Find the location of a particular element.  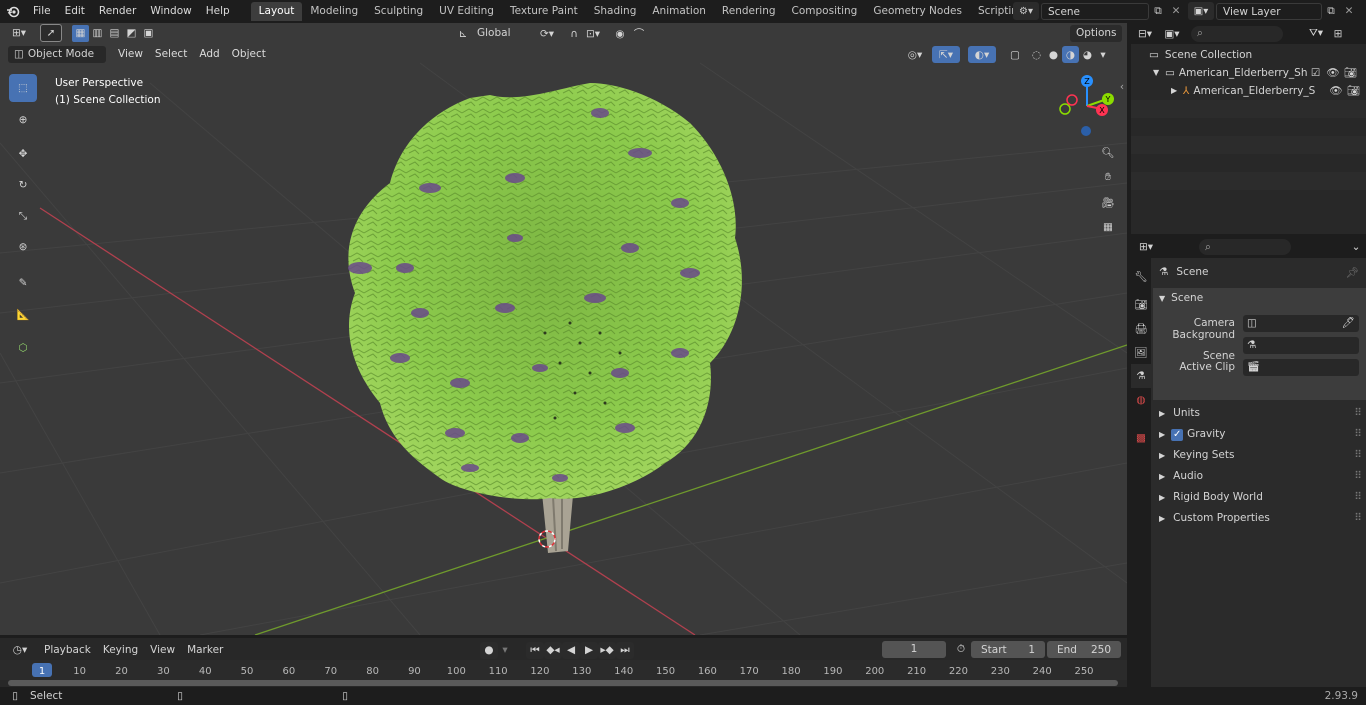

close-view-layer-icon: ✕ is located at coordinates (1349, 11).